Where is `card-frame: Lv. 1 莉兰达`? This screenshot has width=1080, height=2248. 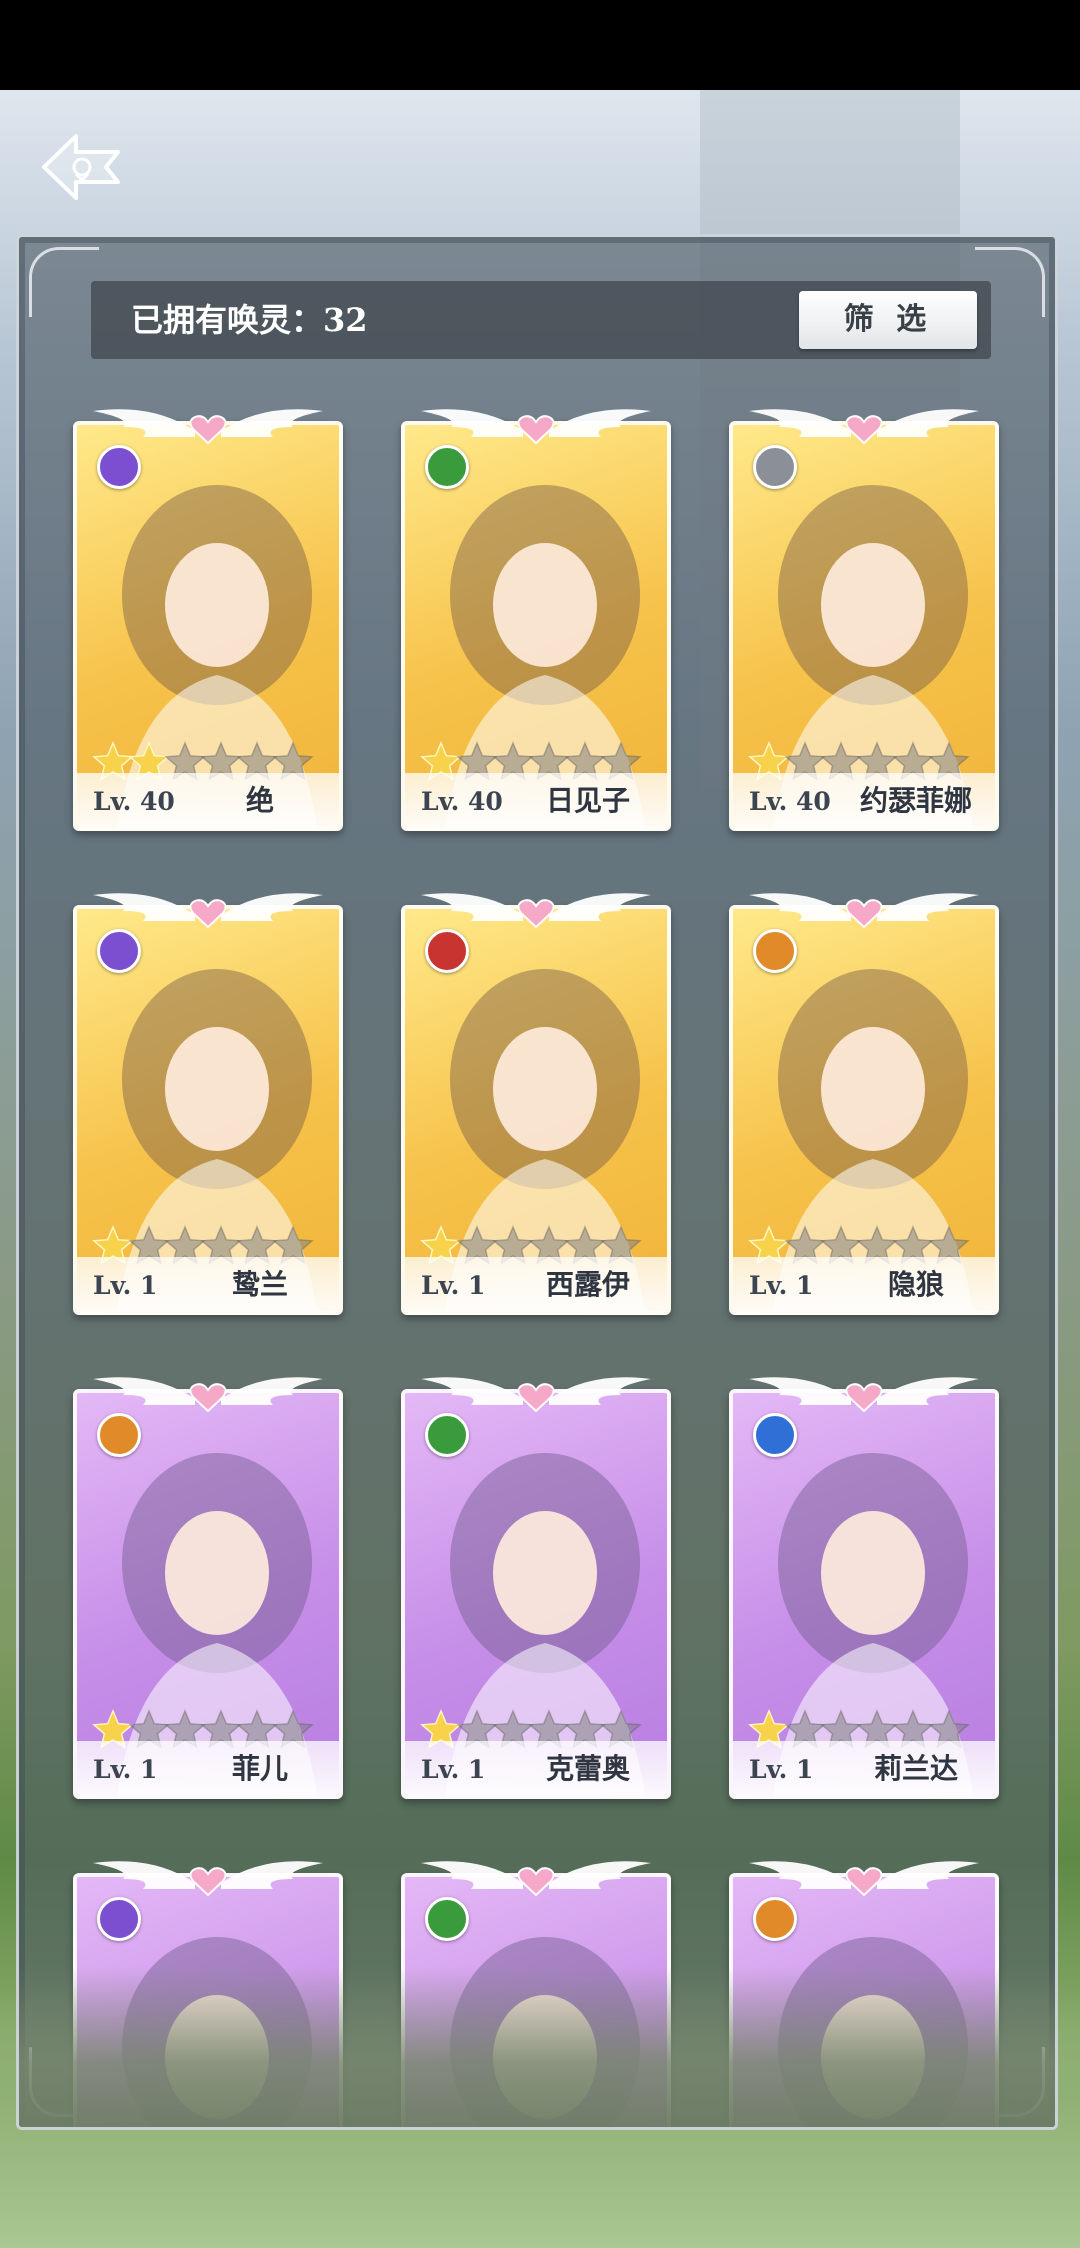
card-frame: Lv. 1 莉兰达 is located at coordinates (864, 1594).